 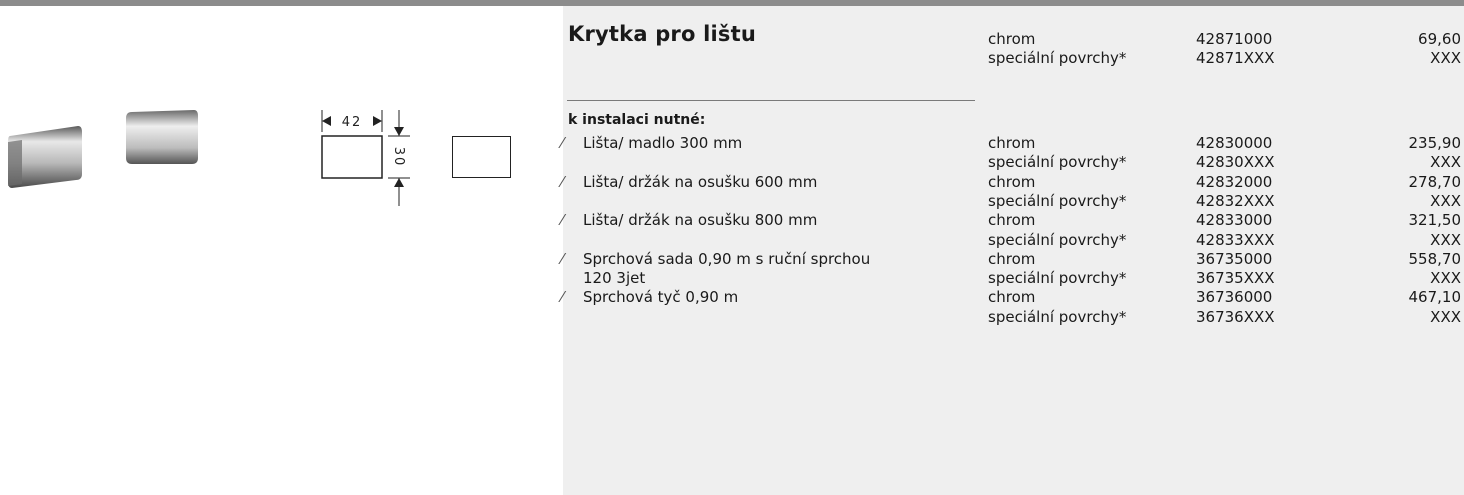 What do you see at coordinates (700, 220) in the screenshot?
I see `description-text: Lišta/ držák na osušku 800 mm` at bounding box center [700, 220].